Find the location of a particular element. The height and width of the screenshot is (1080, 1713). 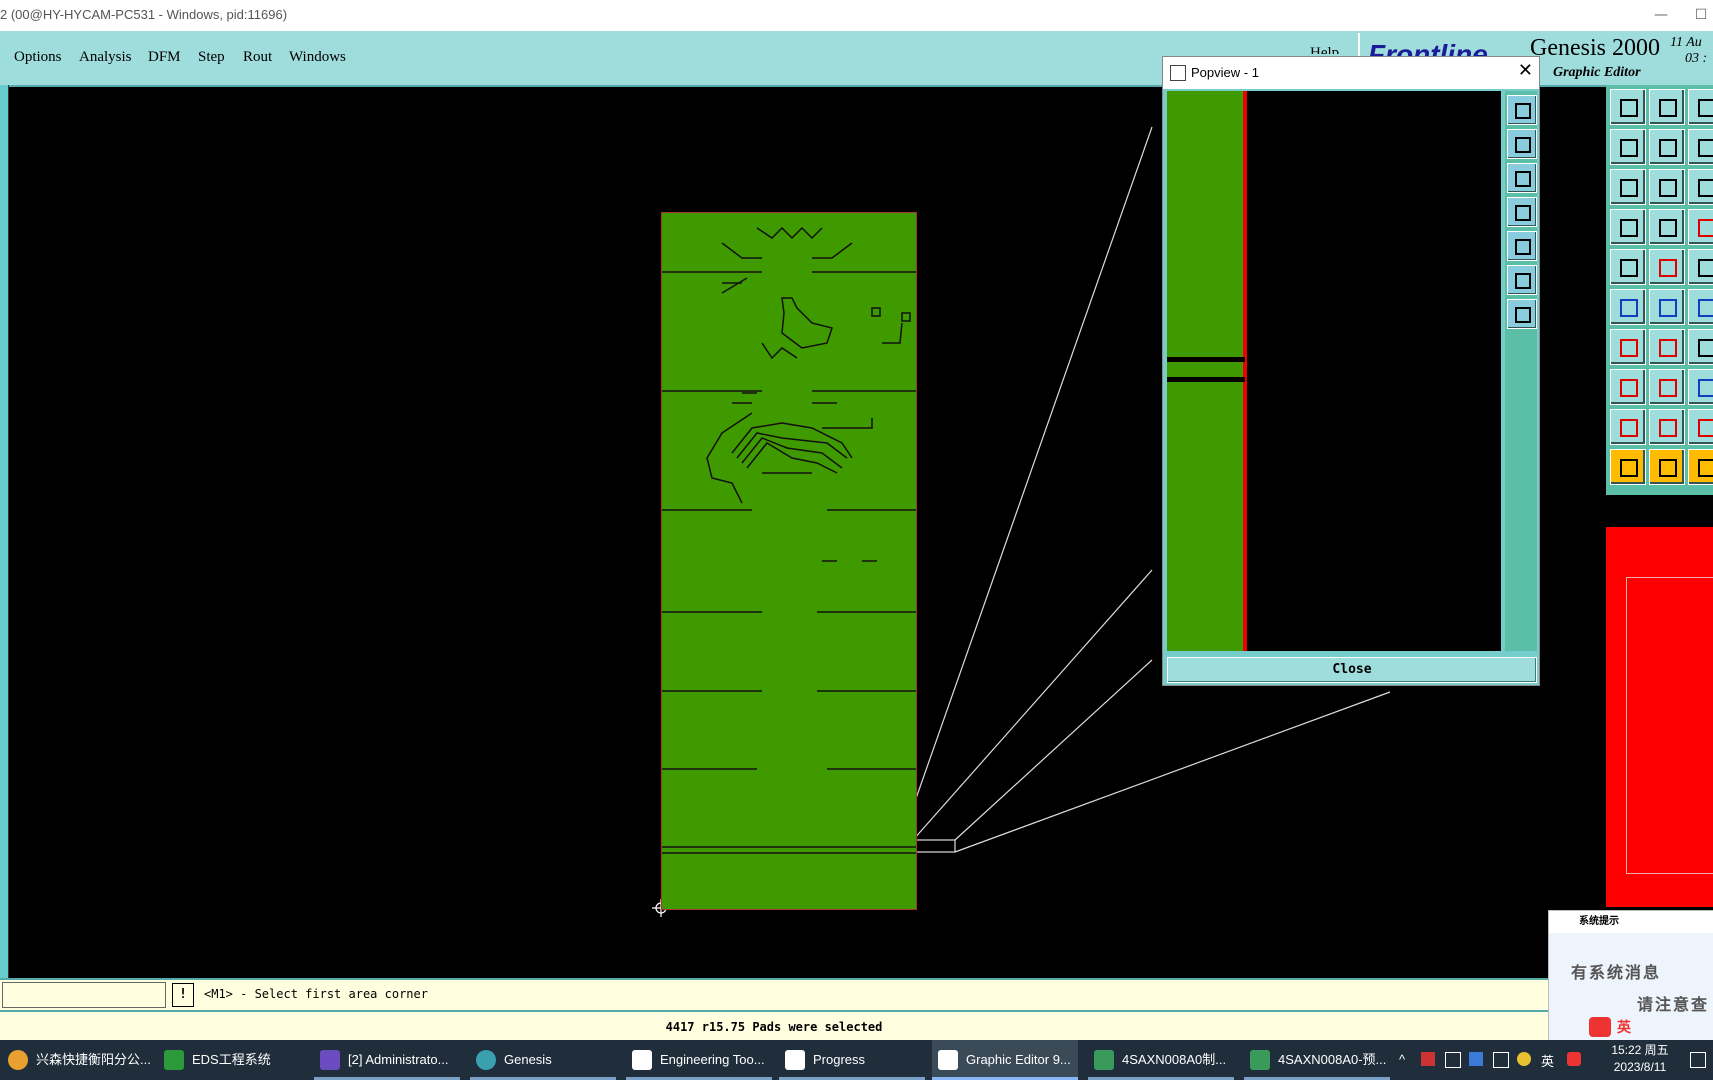

popview-close-icon: ✕ is located at coordinates (1525, 70).